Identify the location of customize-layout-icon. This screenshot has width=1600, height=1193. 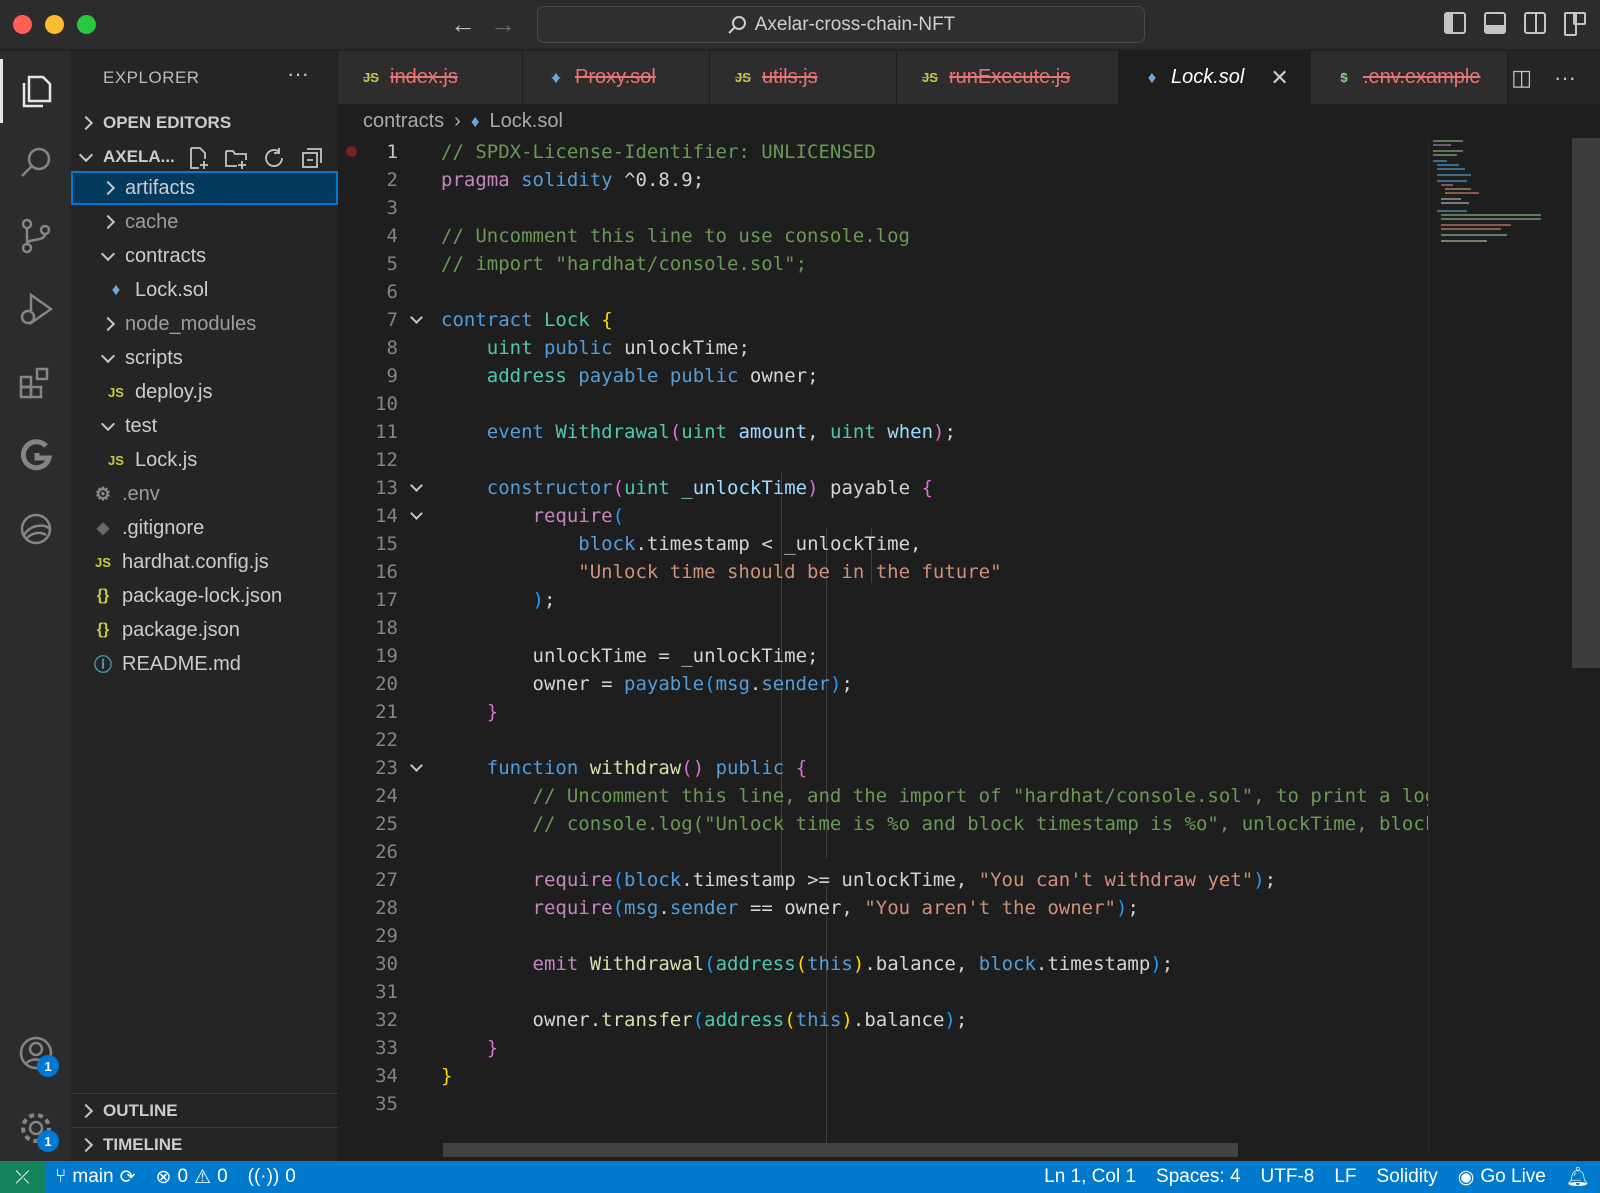
(1575, 24).